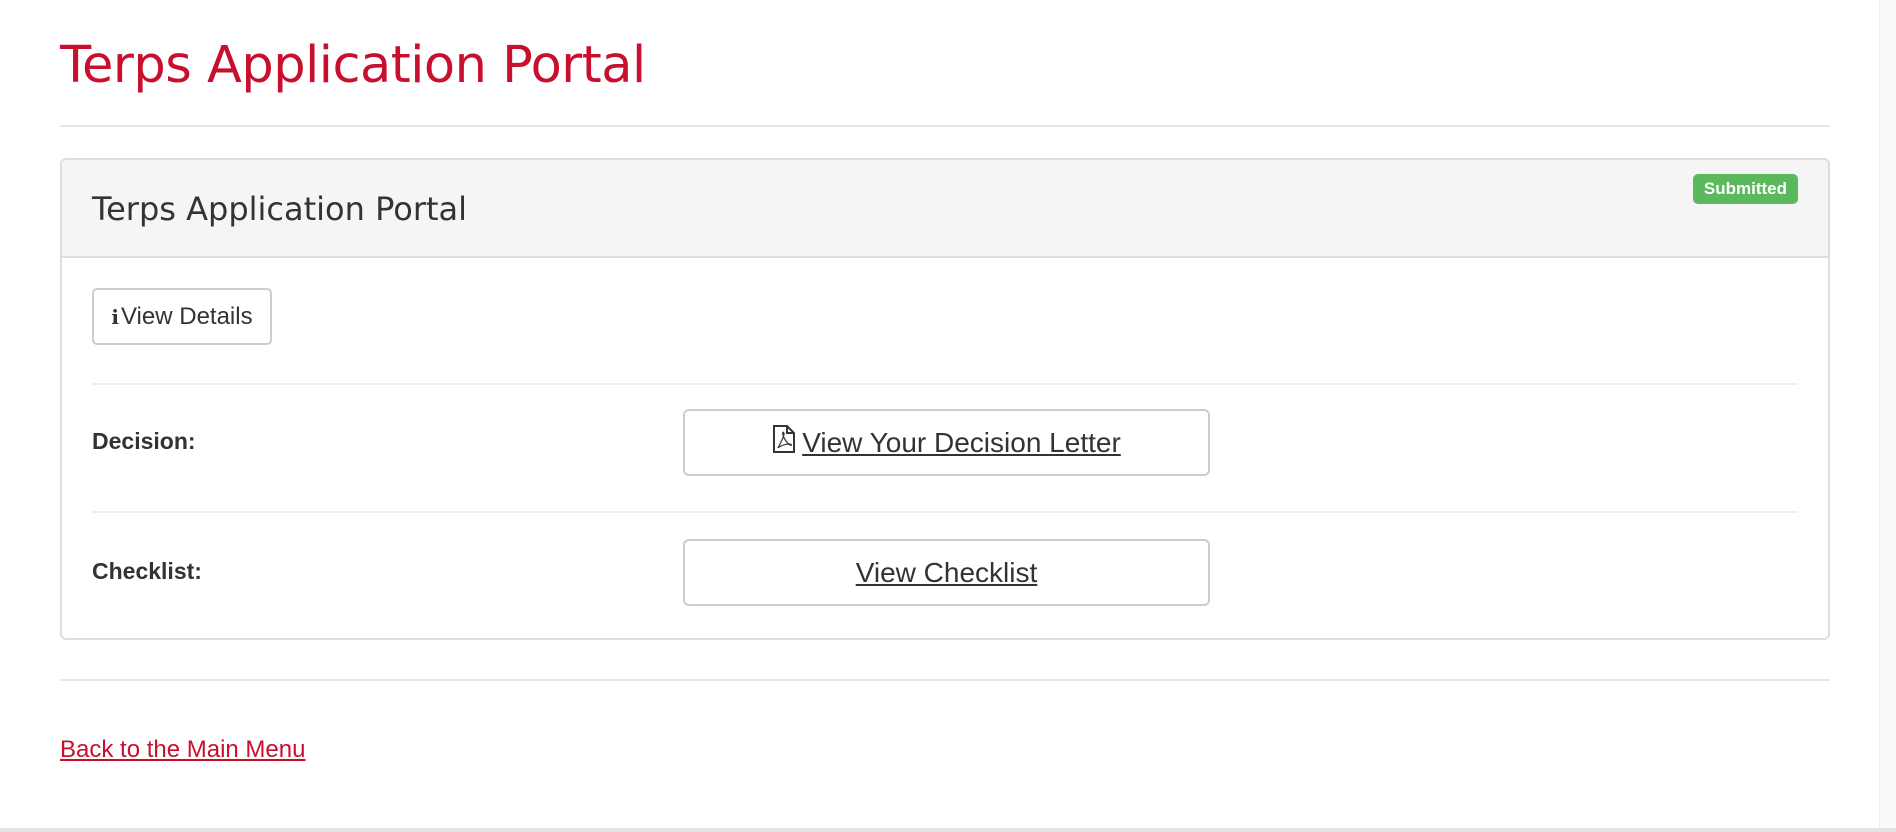 The image size is (1896, 832). What do you see at coordinates (186, 316) in the screenshot?
I see `view-details-label: View Details` at bounding box center [186, 316].